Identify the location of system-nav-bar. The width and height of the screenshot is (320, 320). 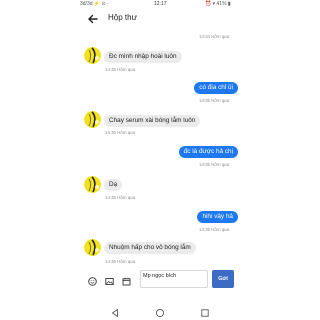
(160, 310).